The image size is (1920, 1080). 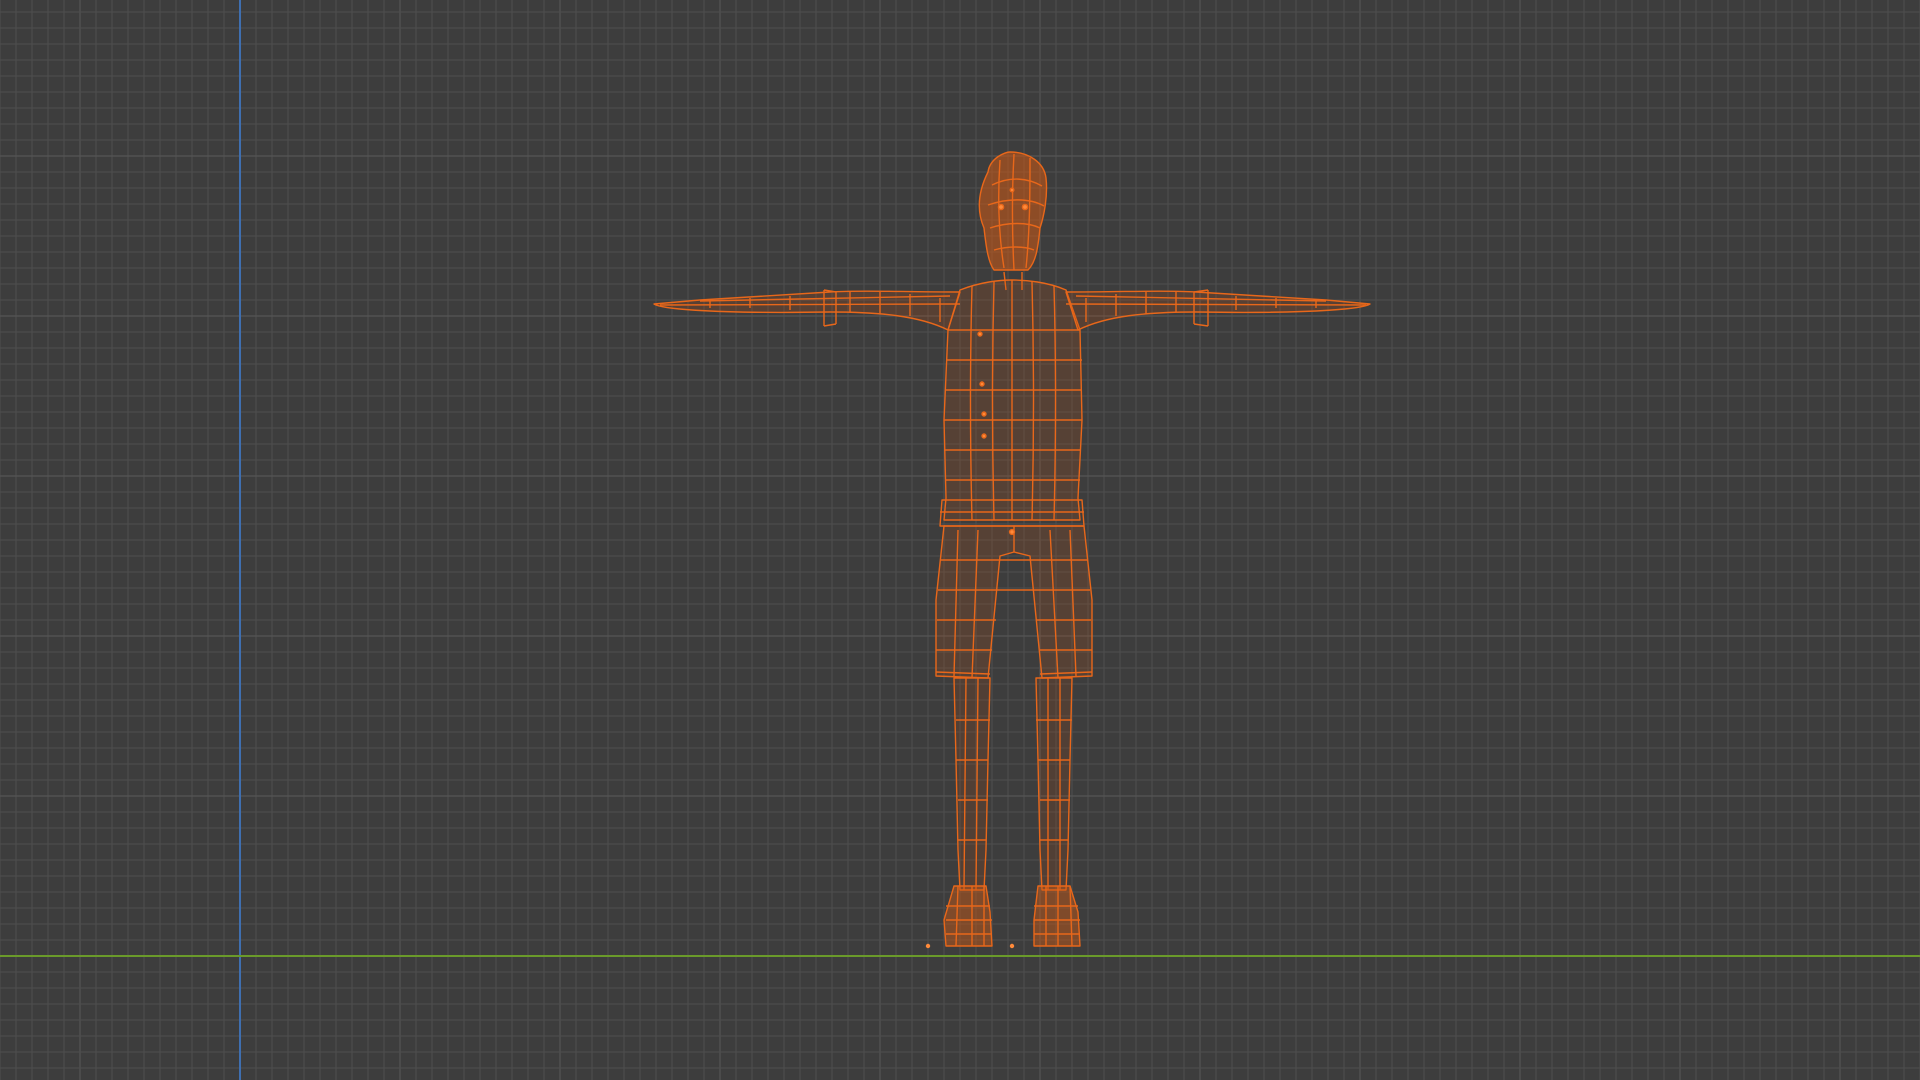 I want to click on shirt-wireframe, so click(x=1012, y=403).